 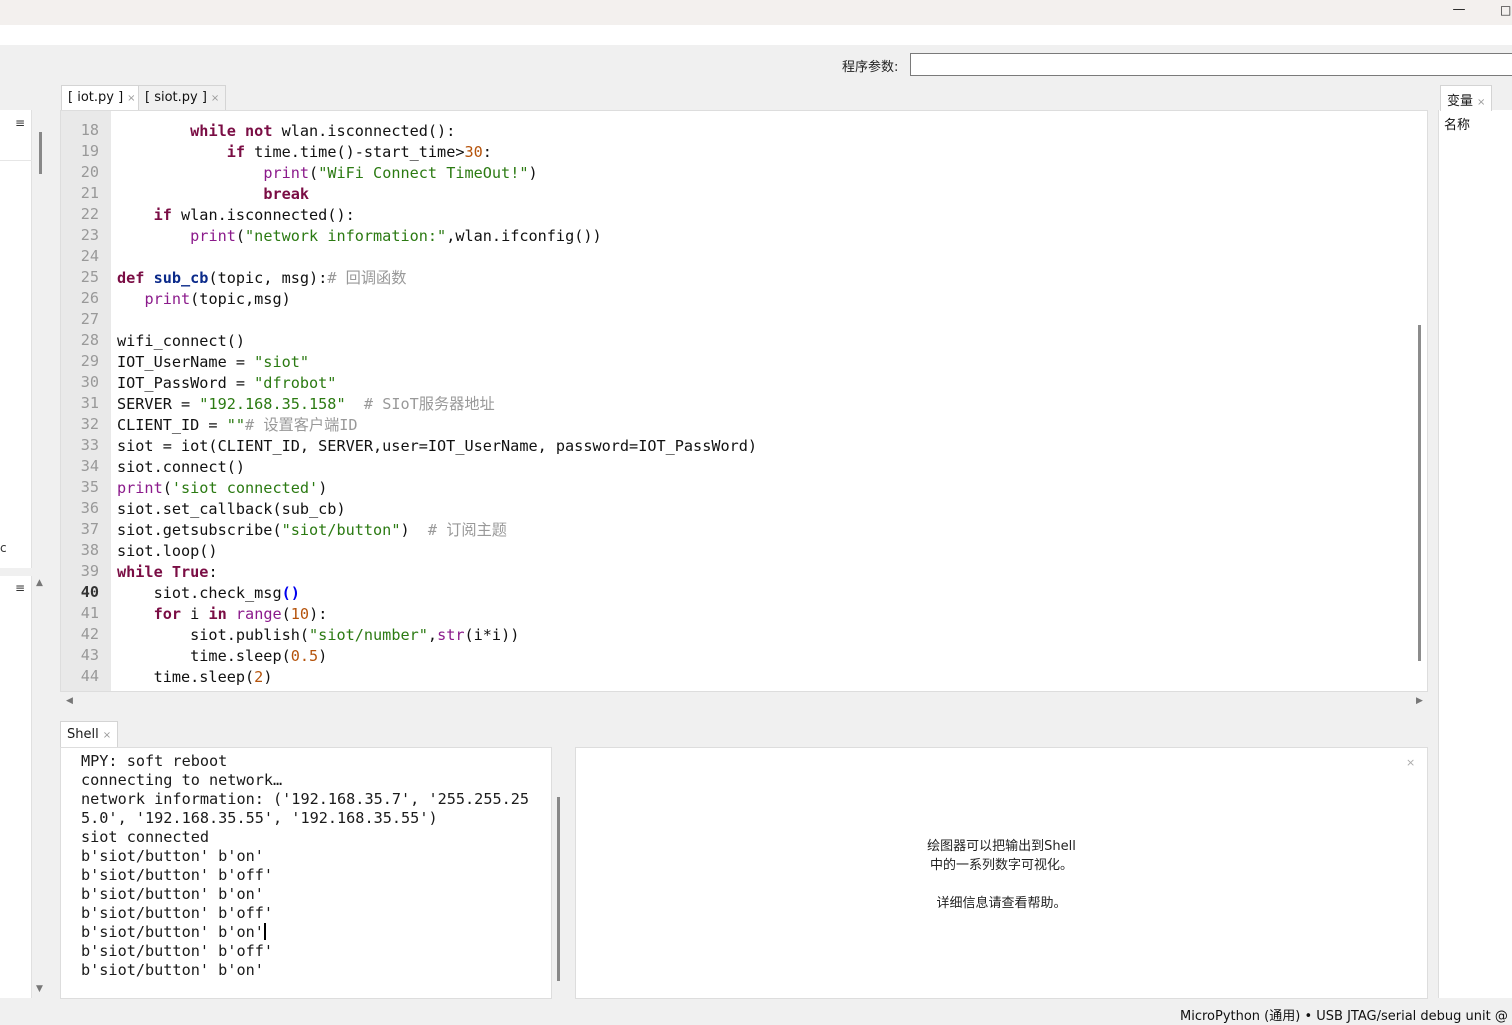 I want to click on code-line: siot.connect(), so click(x=181, y=467).